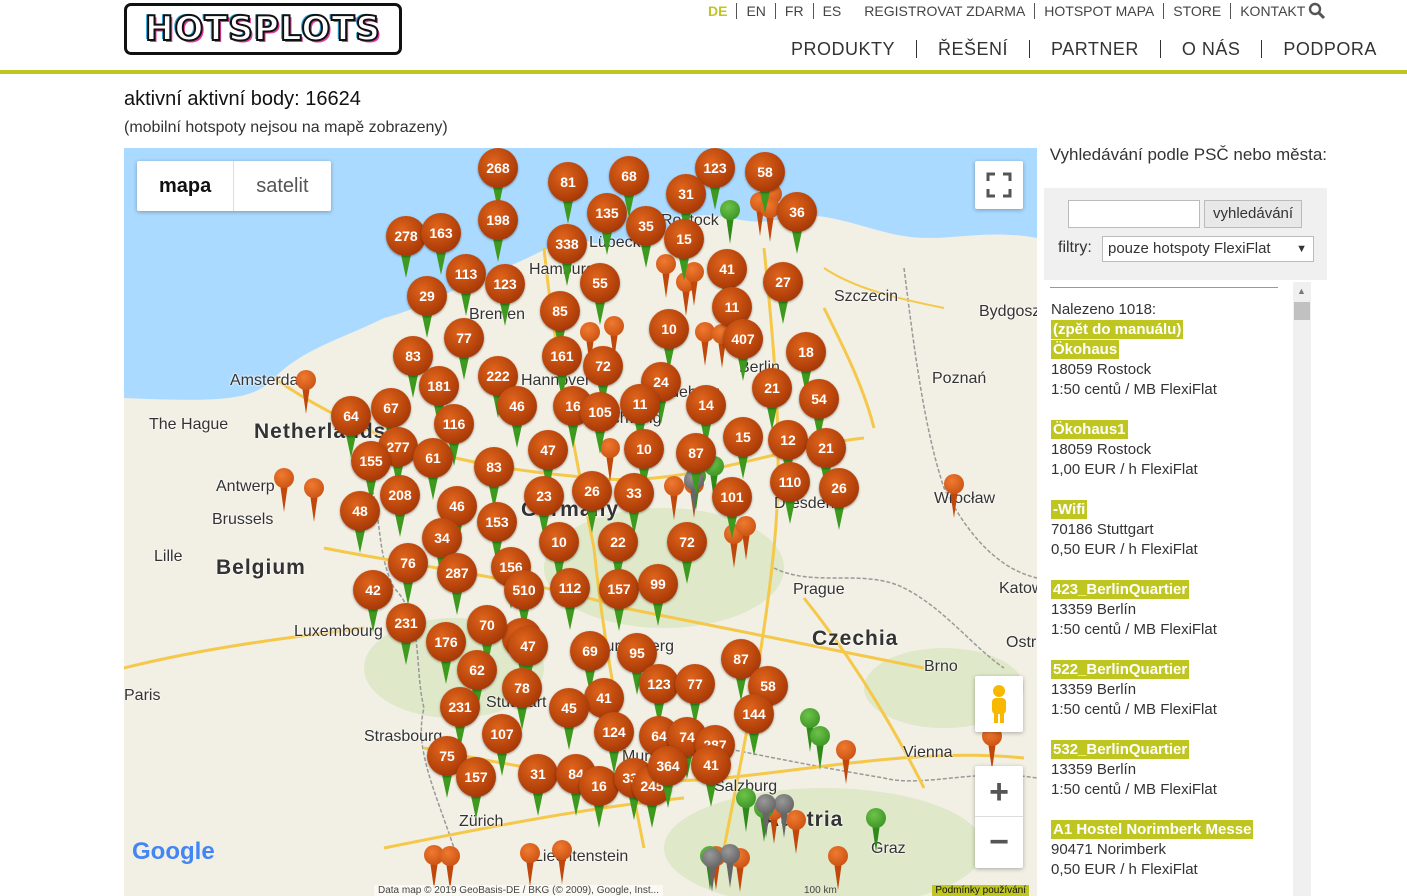  Describe the element at coordinates (599, 798) in the screenshot. I see `cluster-marker: 16` at that location.